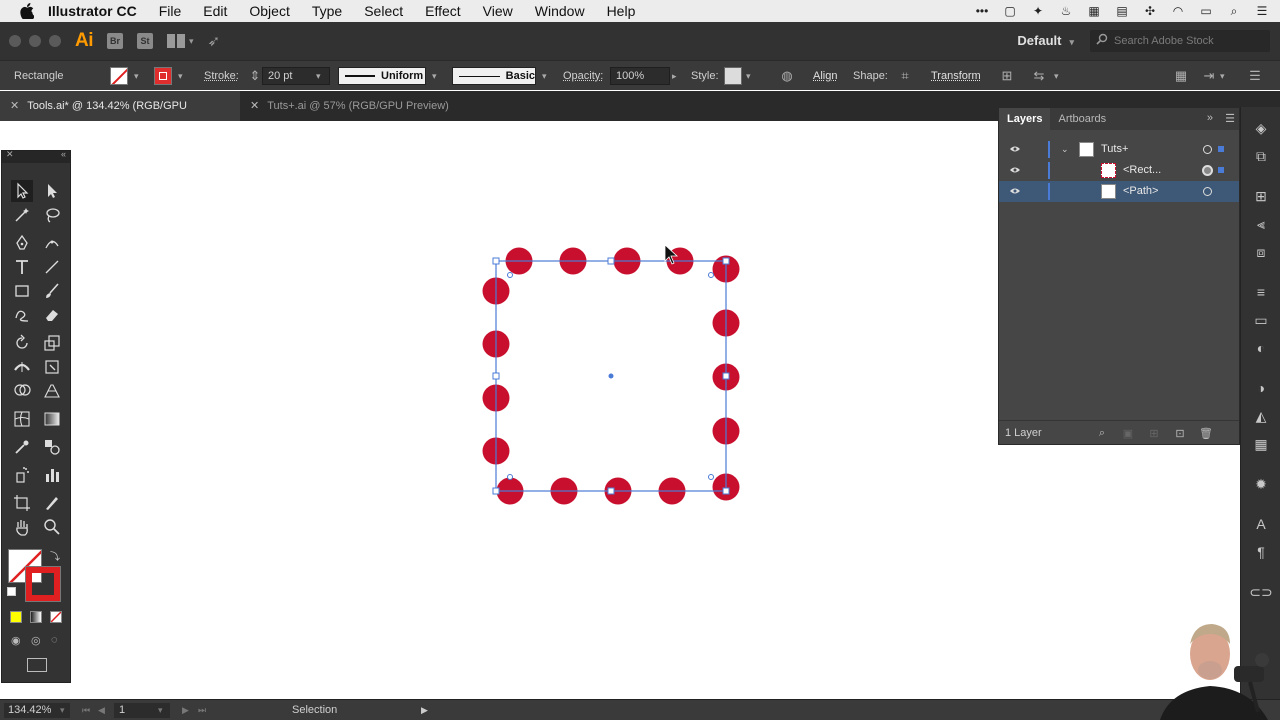 This screenshot has height=720, width=1280. I want to click on flip-icon: ⇆, so click(1039, 76).